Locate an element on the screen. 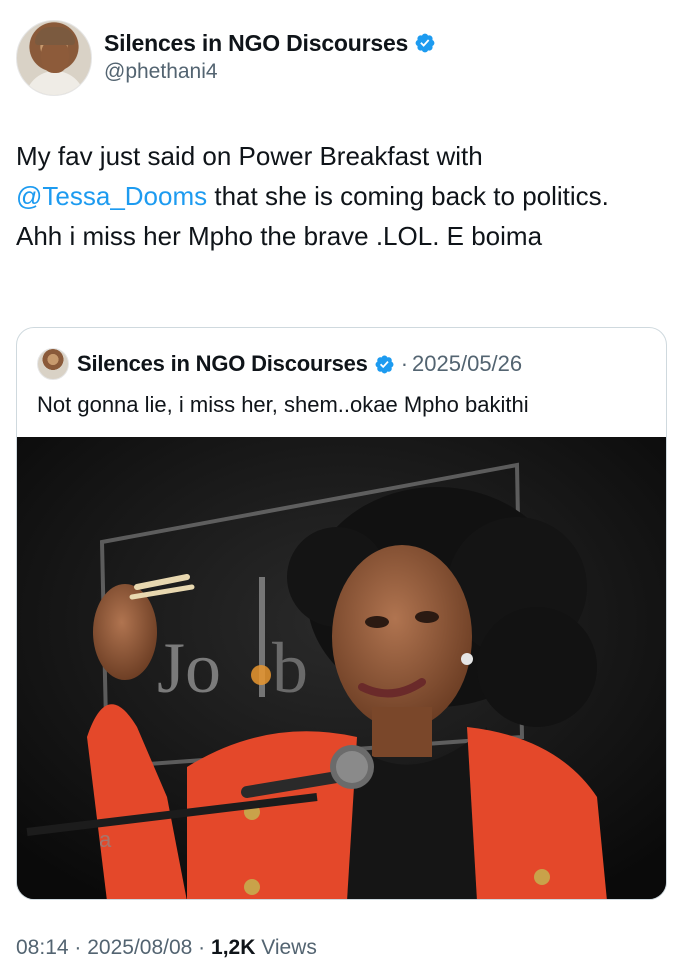  tweet-date: 2025/08/08 is located at coordinates (139, 948).